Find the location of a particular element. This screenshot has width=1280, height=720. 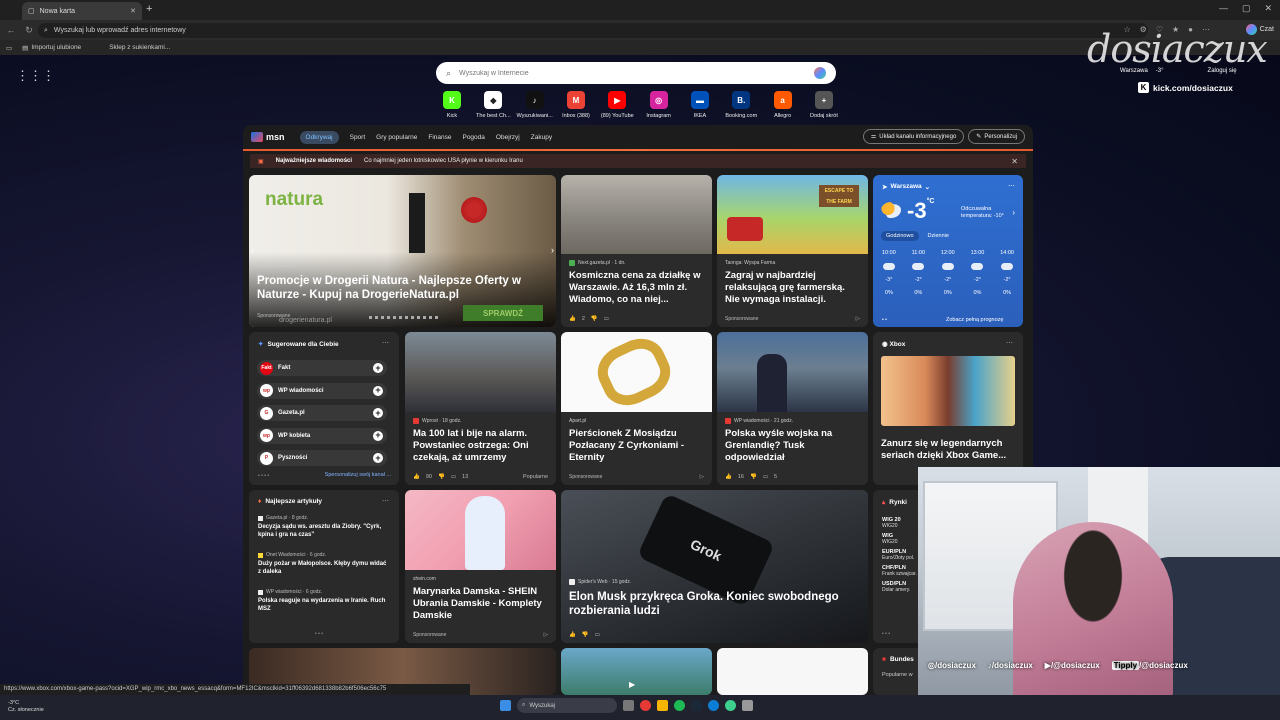

sprawdz-button: SPRAWDŹ is located at coordinates (503, 313).